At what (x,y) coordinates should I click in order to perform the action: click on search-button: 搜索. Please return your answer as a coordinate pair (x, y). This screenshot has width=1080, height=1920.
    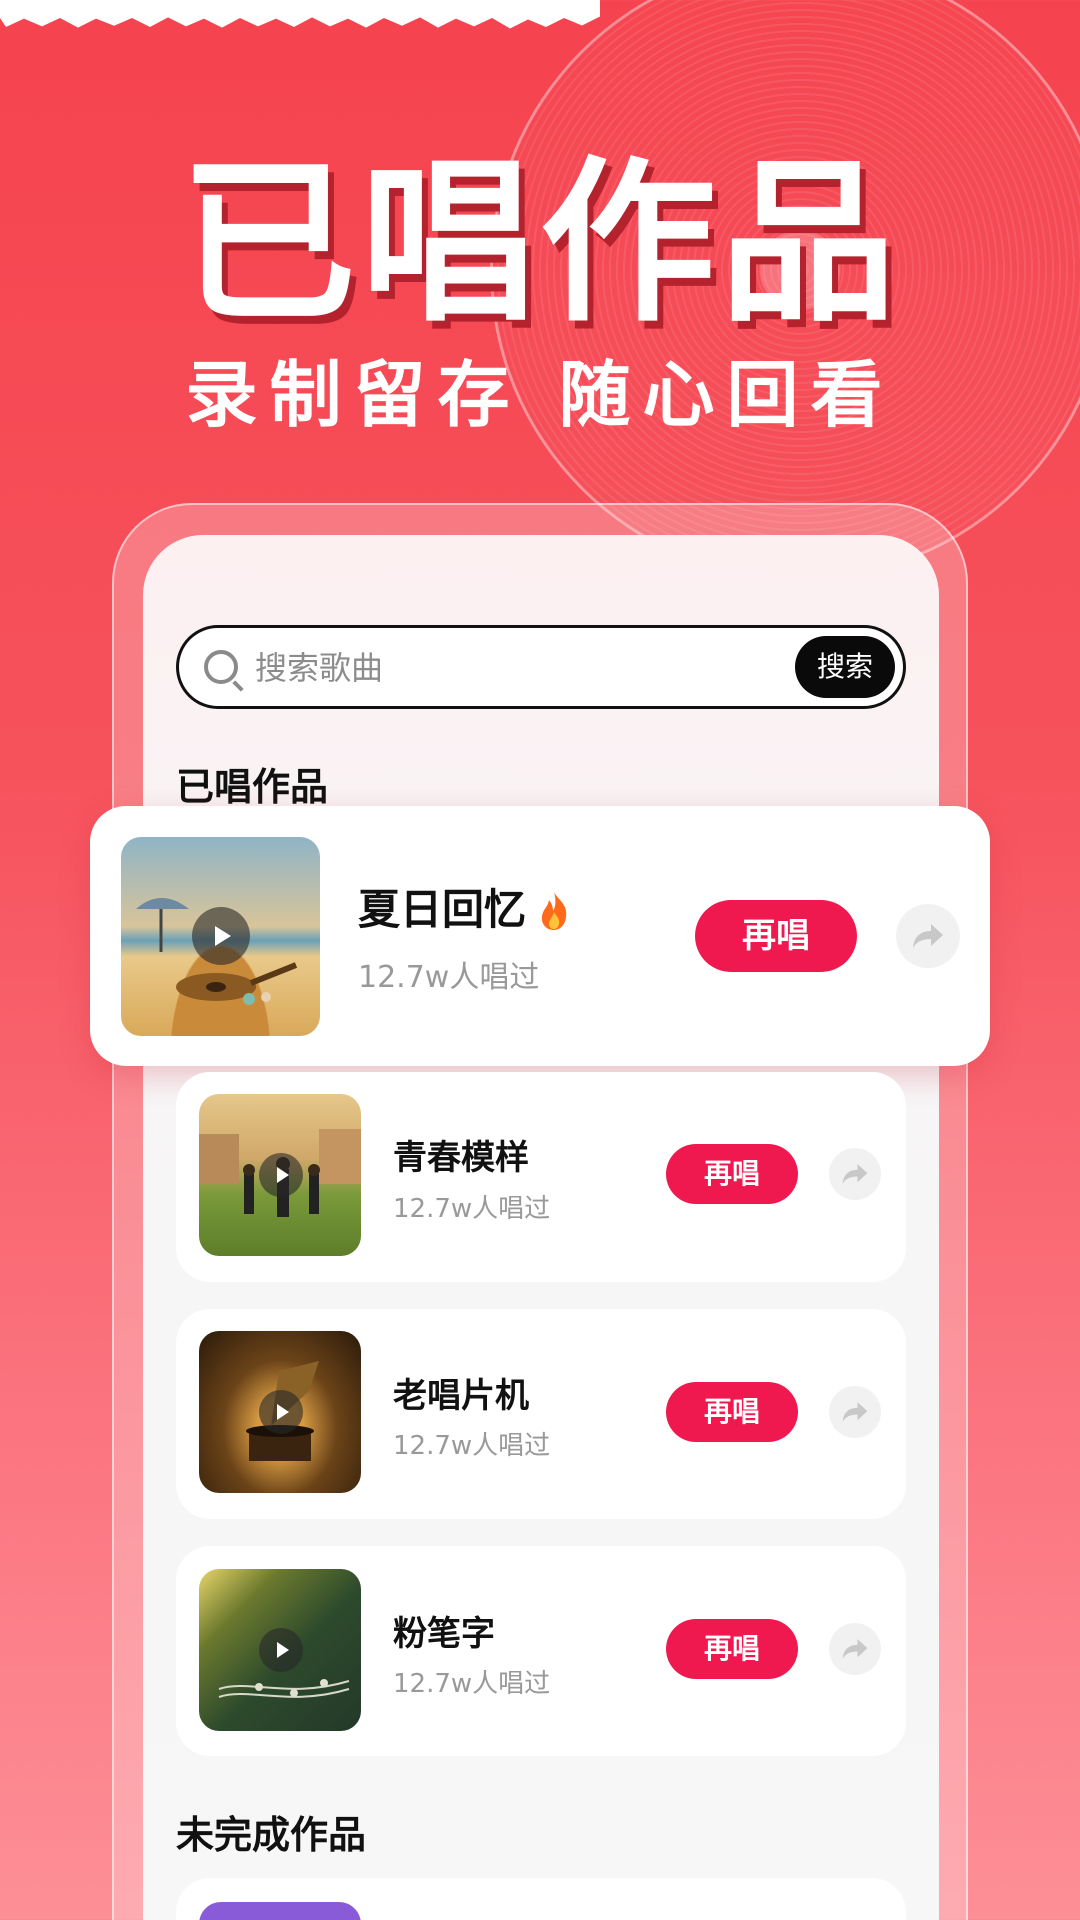
    Looking at the image, I should click on (845, 667).